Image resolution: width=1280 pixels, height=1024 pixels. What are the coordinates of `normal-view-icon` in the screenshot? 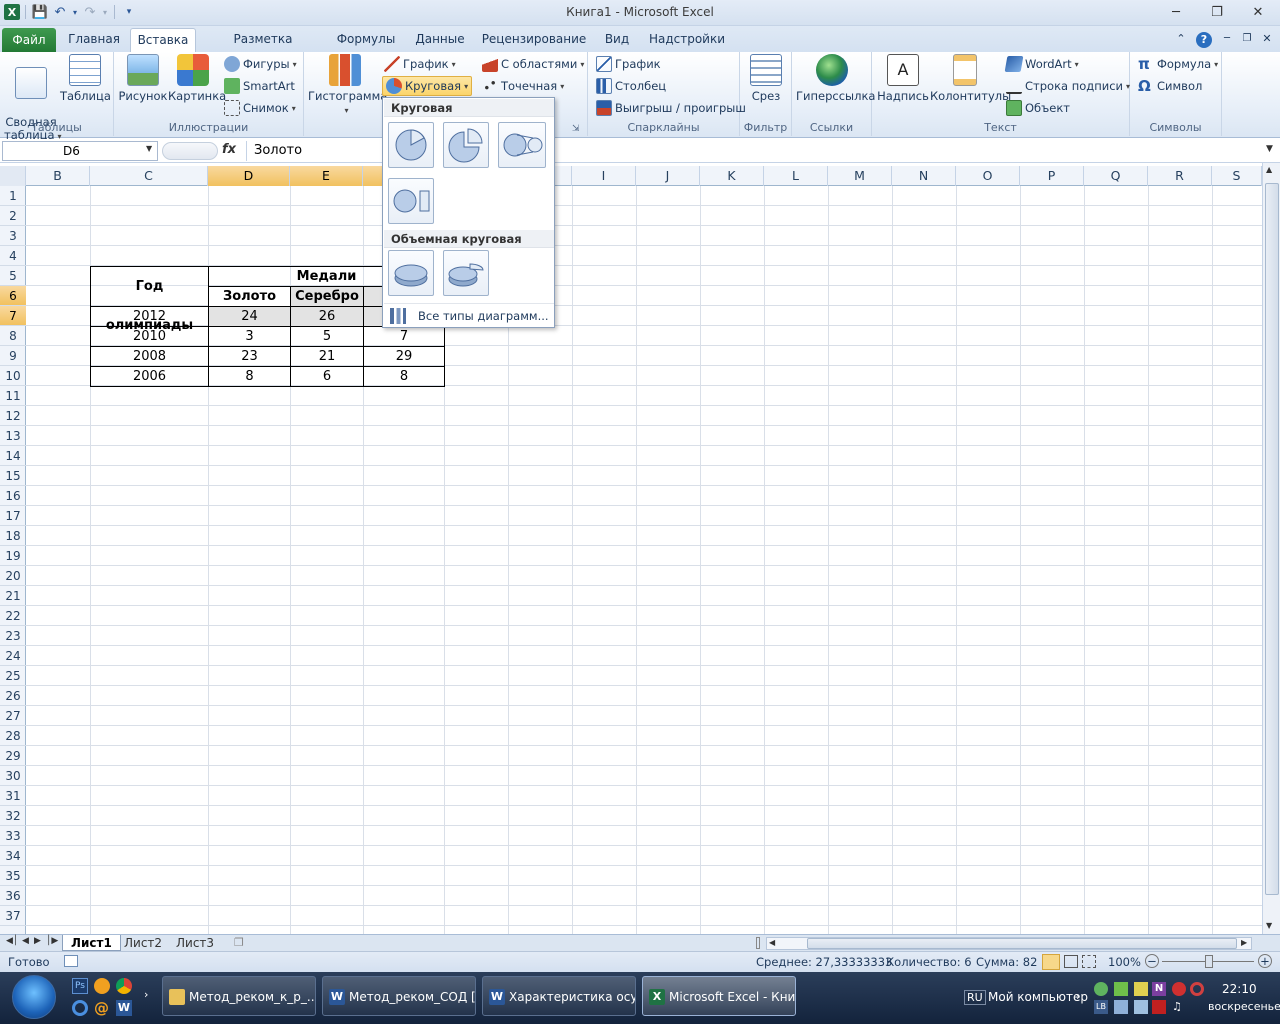 It's located at (1051, 962).